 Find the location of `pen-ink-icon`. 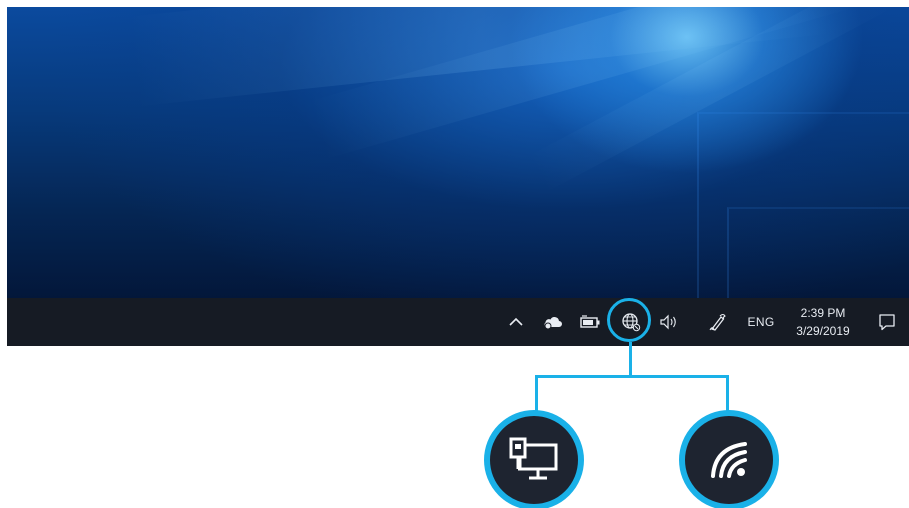

pen-ink-icon is located at coordinates (717, 322).